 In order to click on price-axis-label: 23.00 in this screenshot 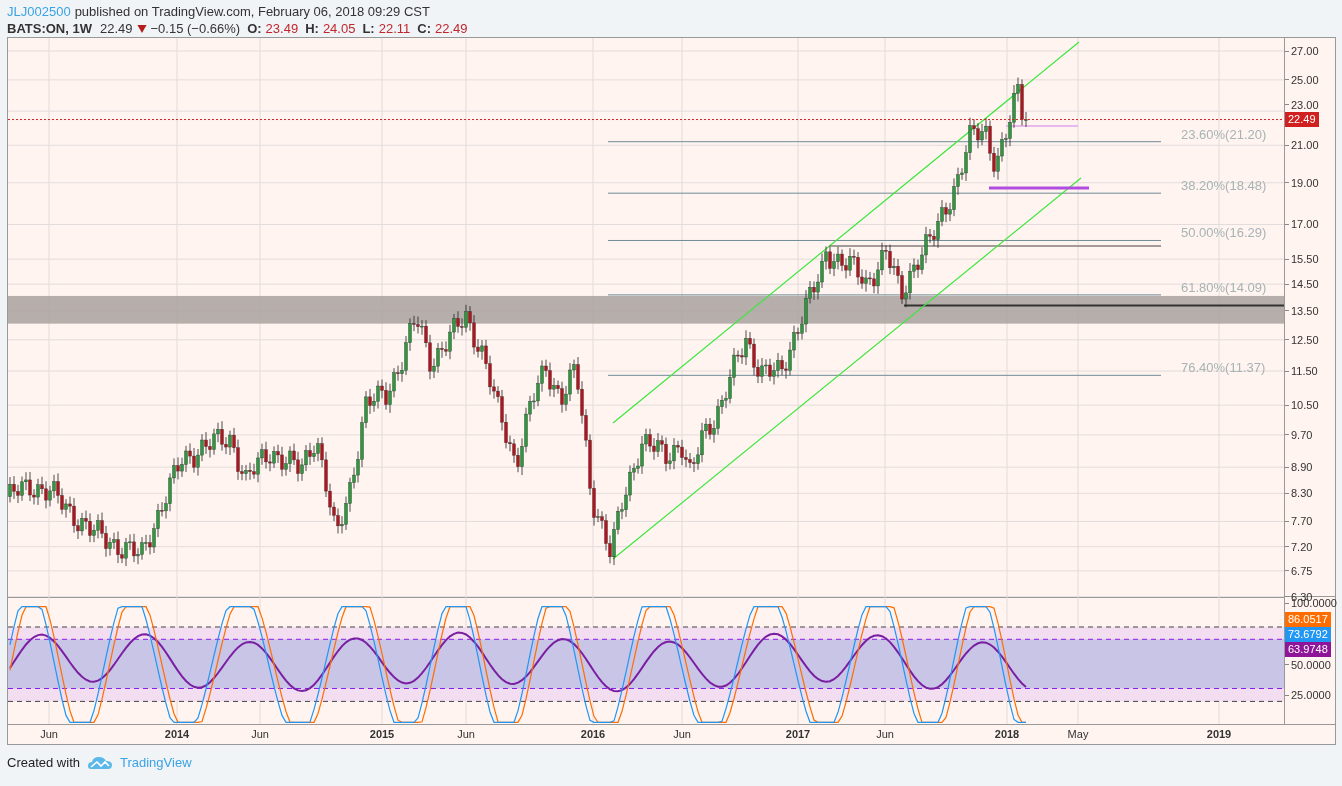, I will do `click(1305, 104)`.